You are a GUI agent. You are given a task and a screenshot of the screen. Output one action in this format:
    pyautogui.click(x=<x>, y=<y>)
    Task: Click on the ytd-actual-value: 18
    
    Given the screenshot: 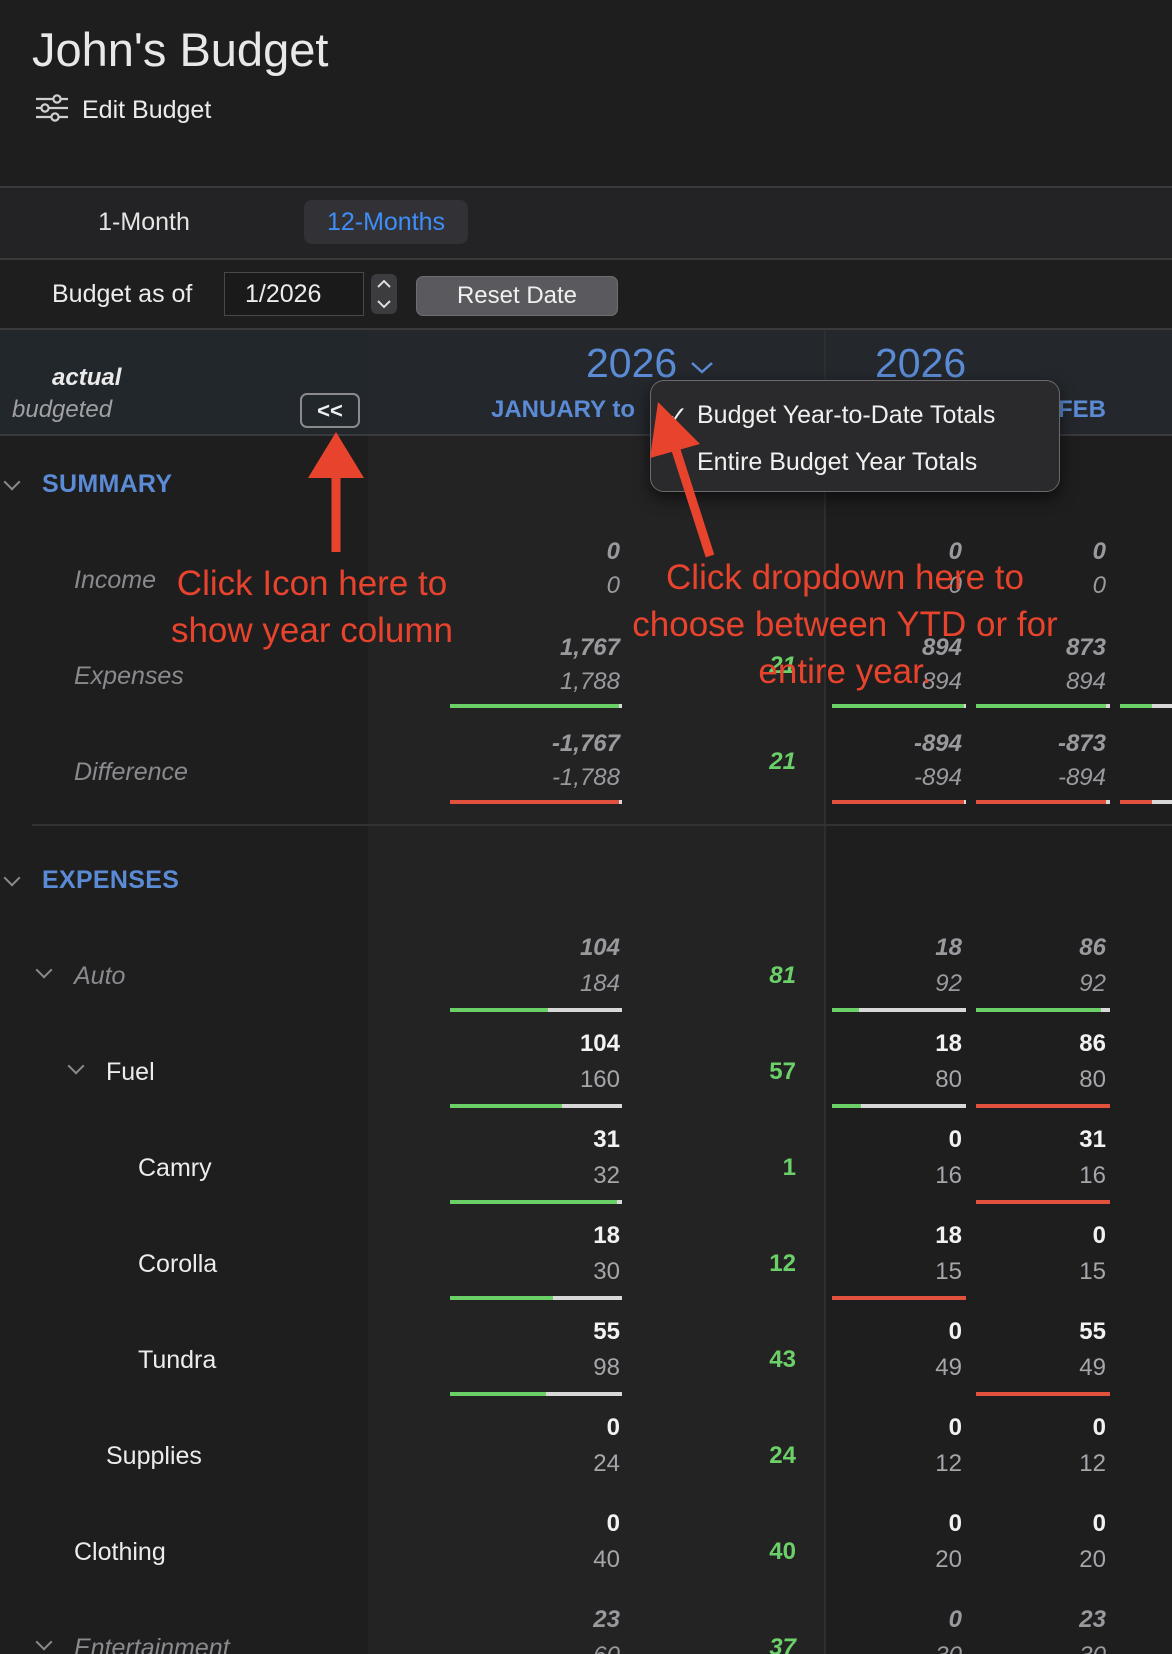 What is the action you would take?
    pyautogui.click(x=606, y=1235)
    